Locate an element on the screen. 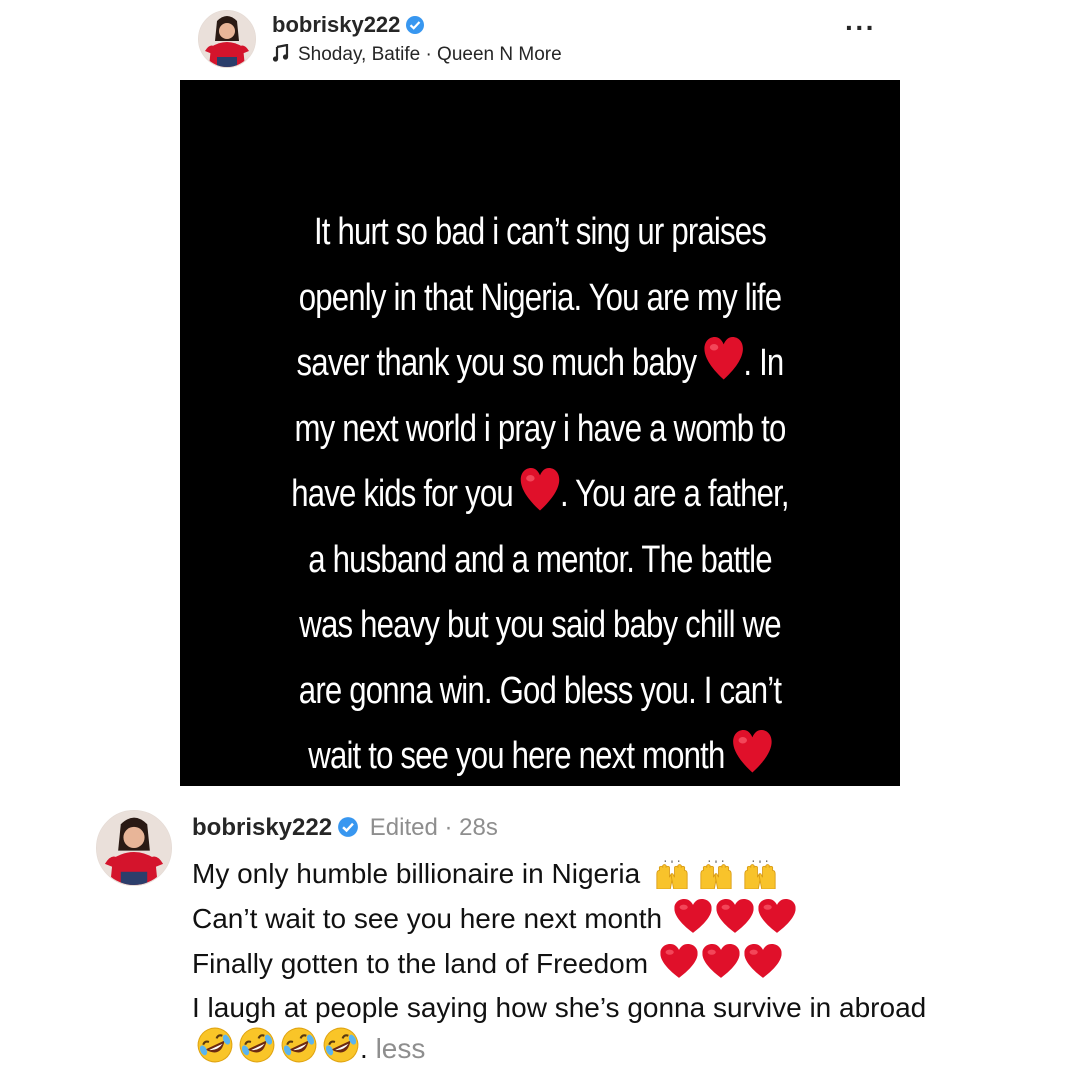 Image resolution: width=1080 pixels, height=1080 pixels. caption-username: bobrisky222 is located at coordinates (262, 827).